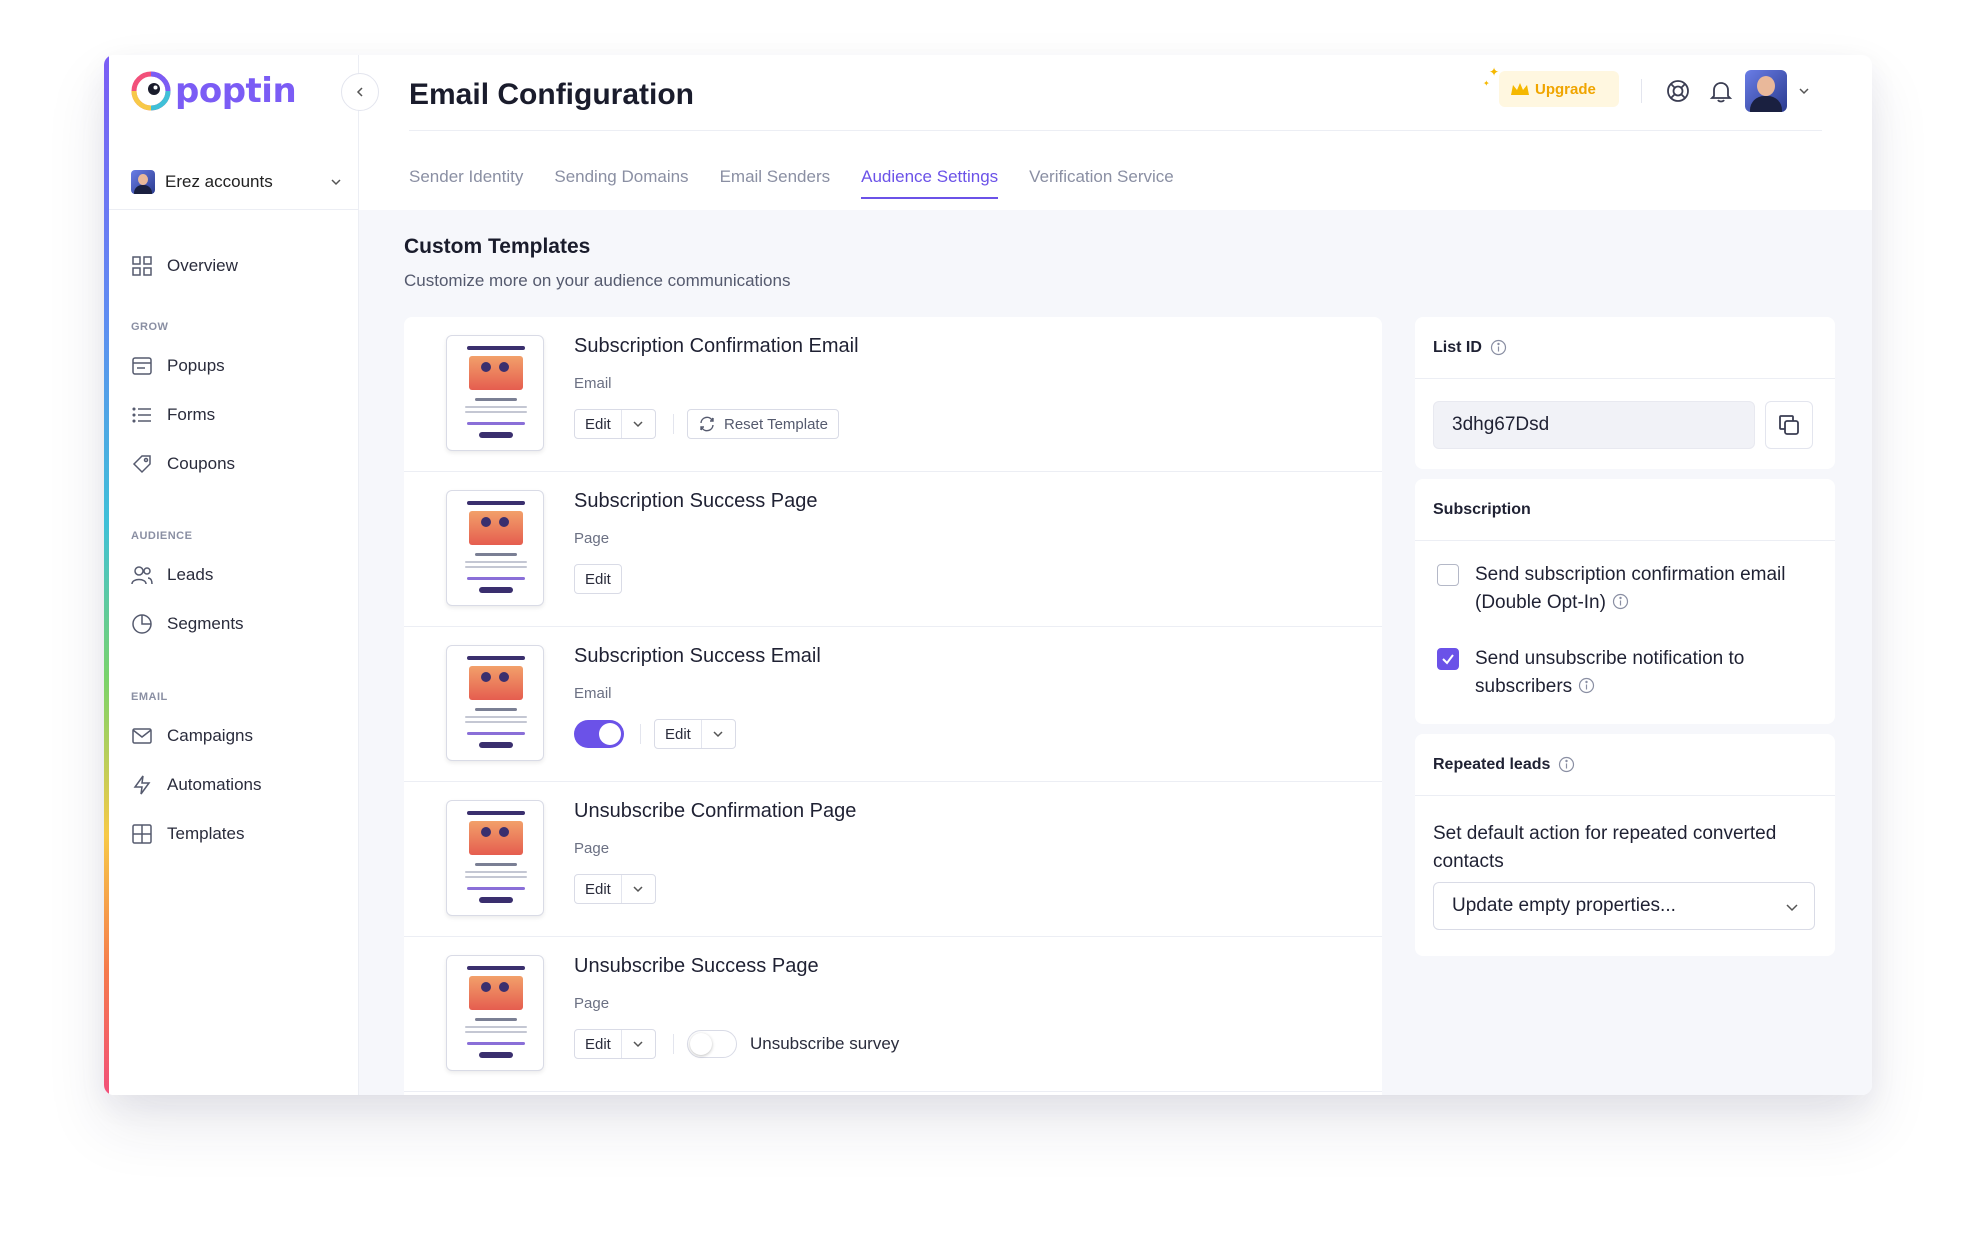  What do you see at coordinates (150, 327) in the screenshot?
I see `sidebar-section-grow: GROW` at bounding box center [150, 327].